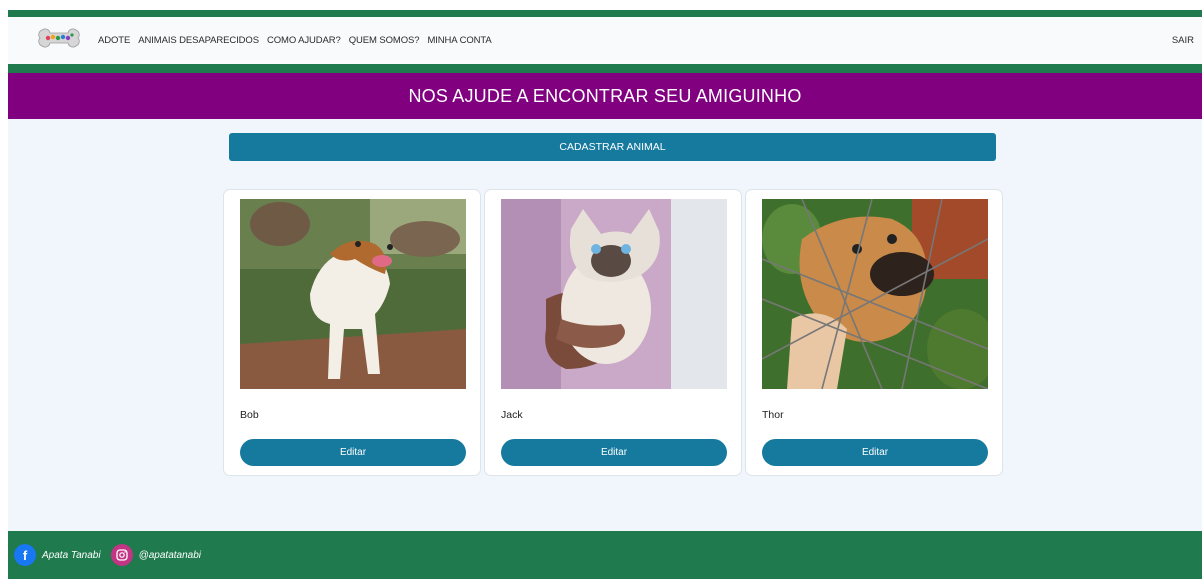 This screenshot has height=579, width=1202. I want to click on nav-item-adote: ADOTE, so click(114, 40).